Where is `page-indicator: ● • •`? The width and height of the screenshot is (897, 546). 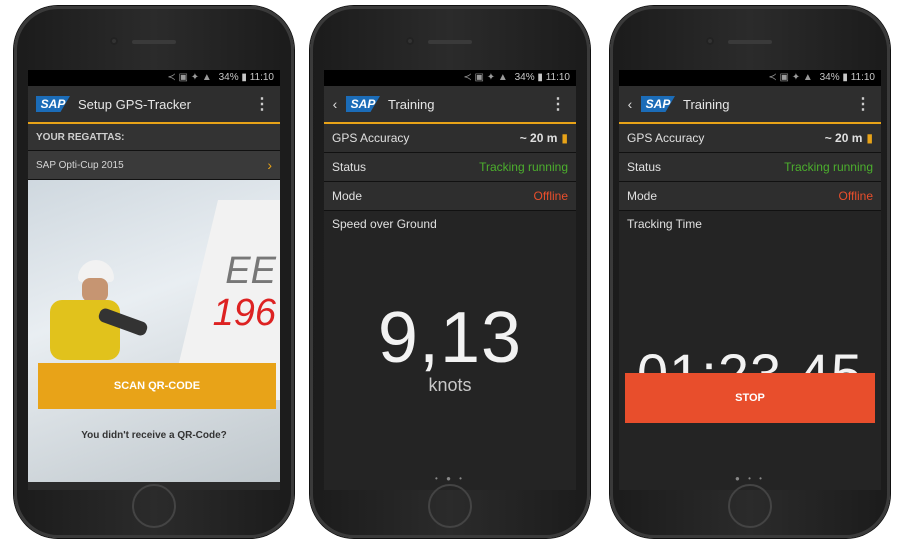
page-indicator: ● • • is located at coordinates (750, 478).